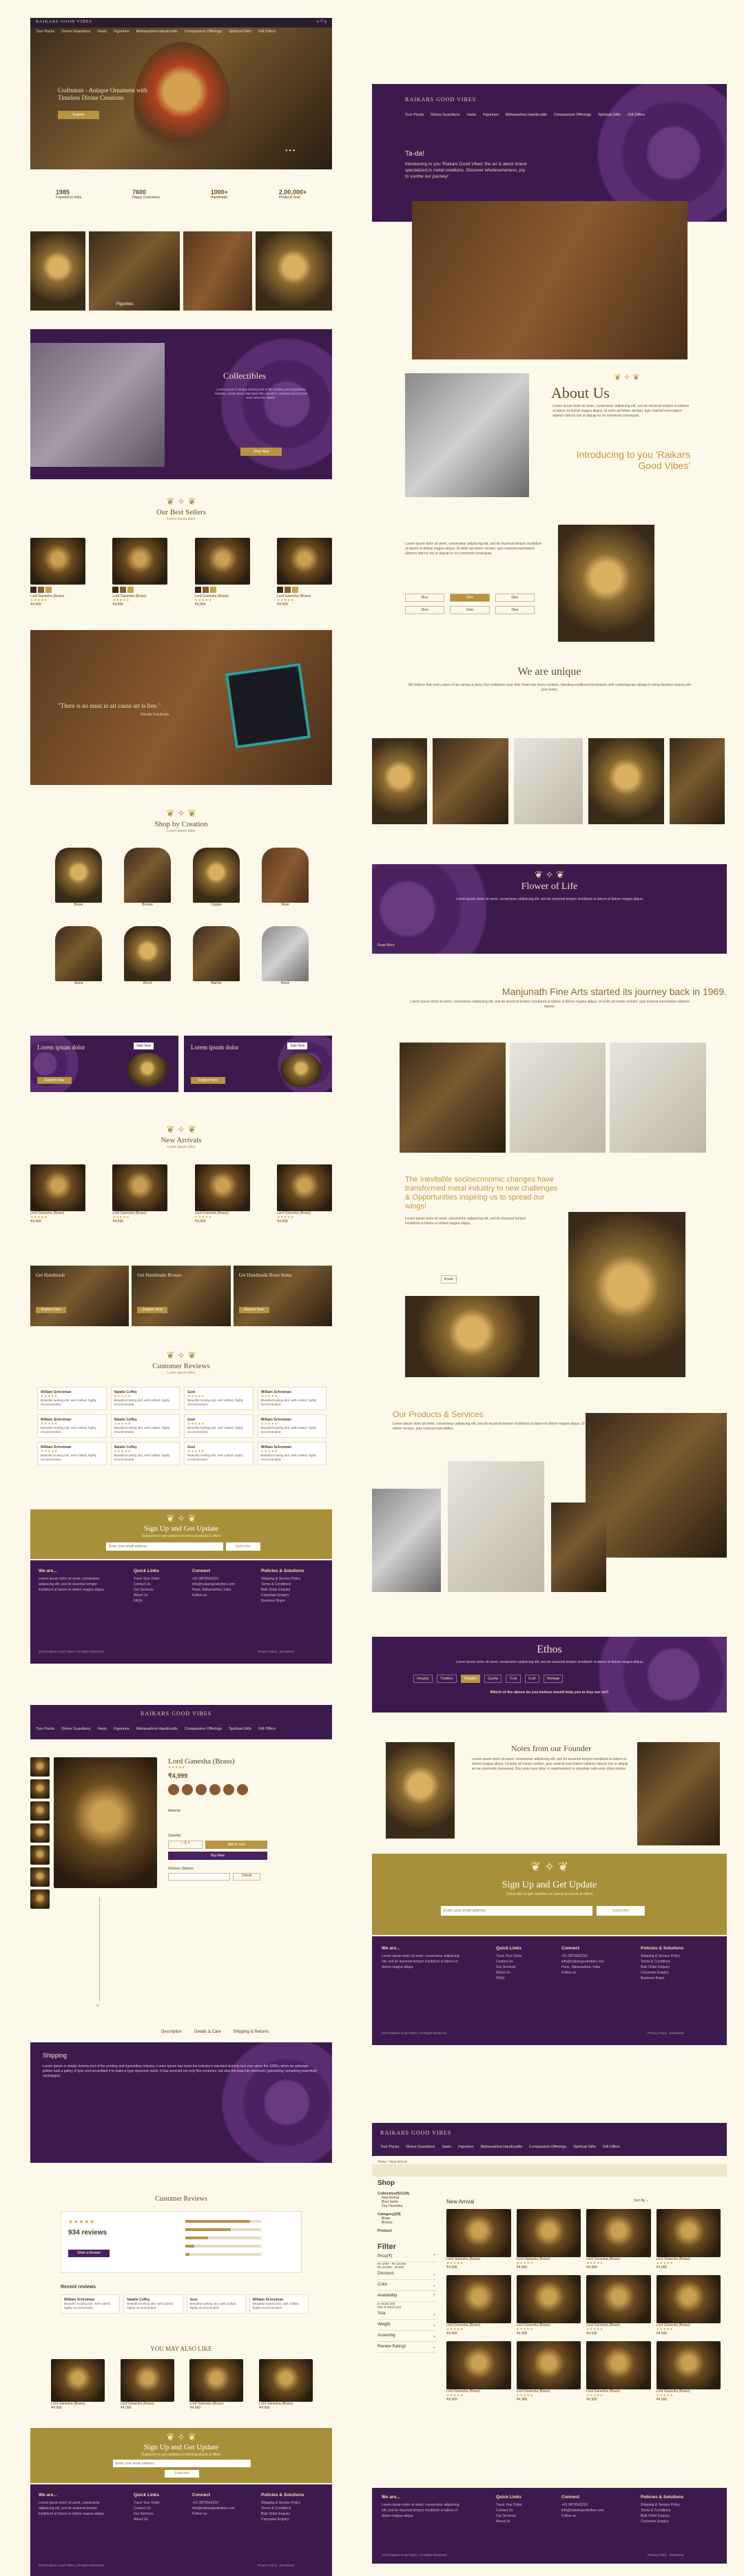 The width and height of the screenshot is (744, 2576). Describe the element at coordinates (423, 1679) in the screenshot. I see `ethos-tab: Integrity` at that location.